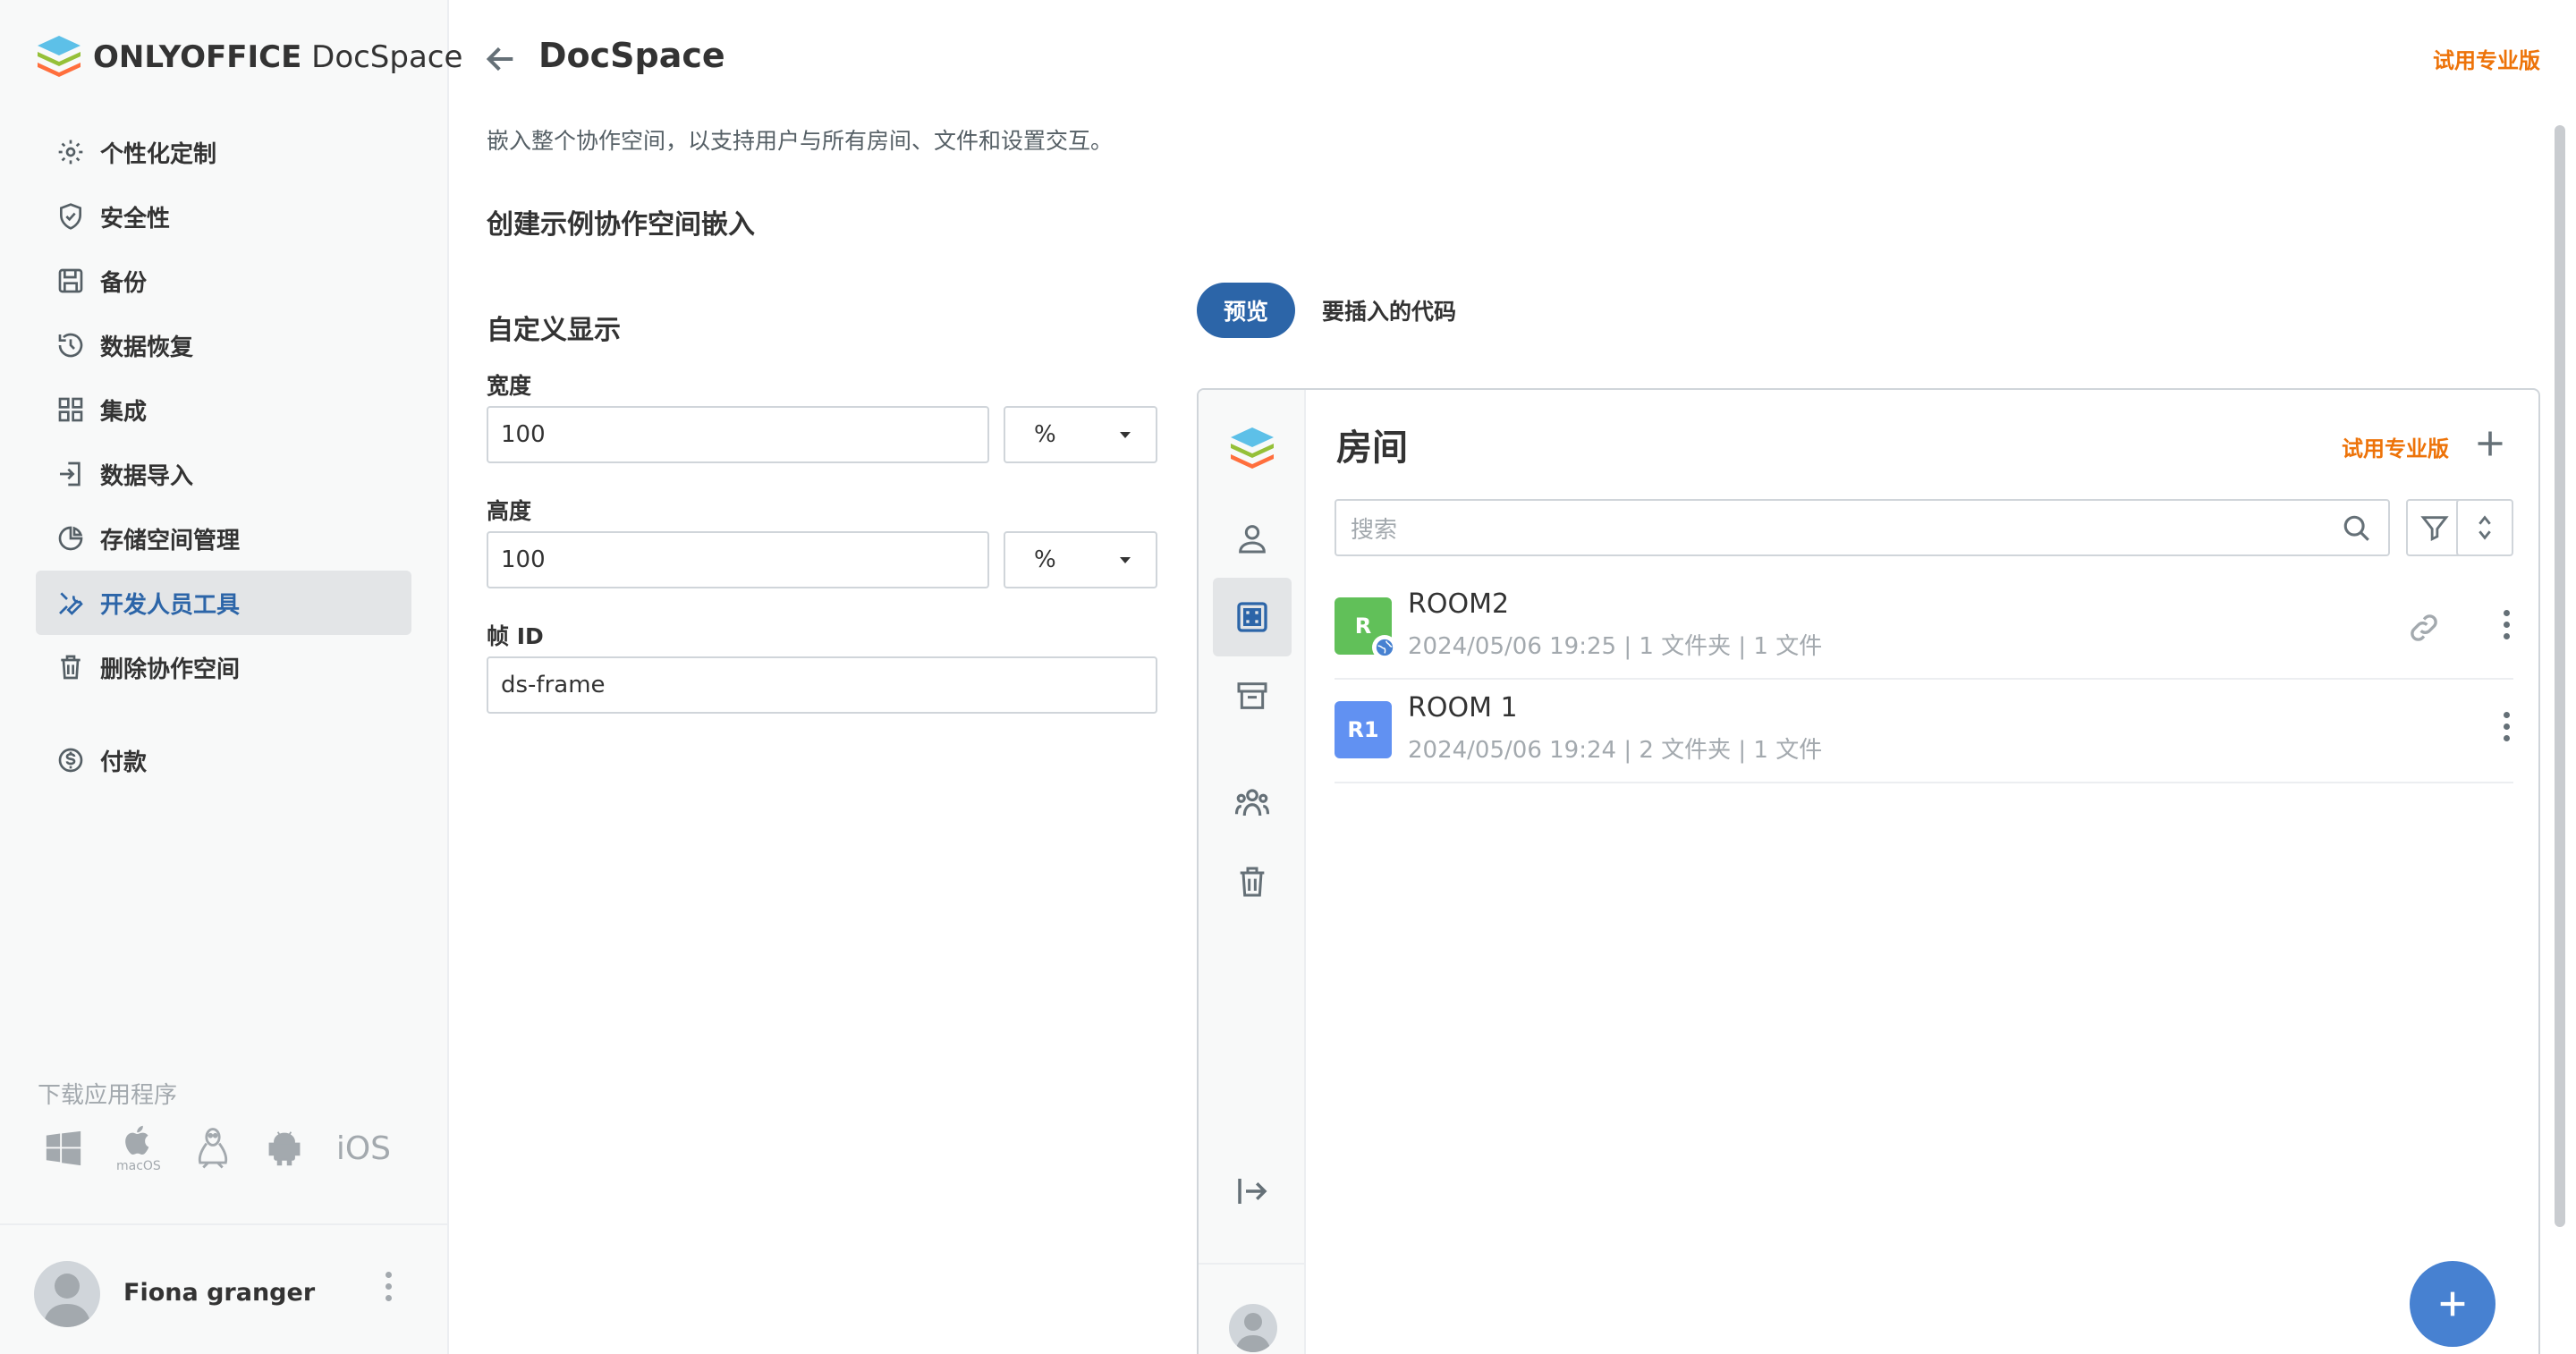 This screenshot has width=2576, height=1354. What do you see at coordinates (213, 1148) in the screenshot?
I see `linux-icon` at bounding box center [213, 1148].